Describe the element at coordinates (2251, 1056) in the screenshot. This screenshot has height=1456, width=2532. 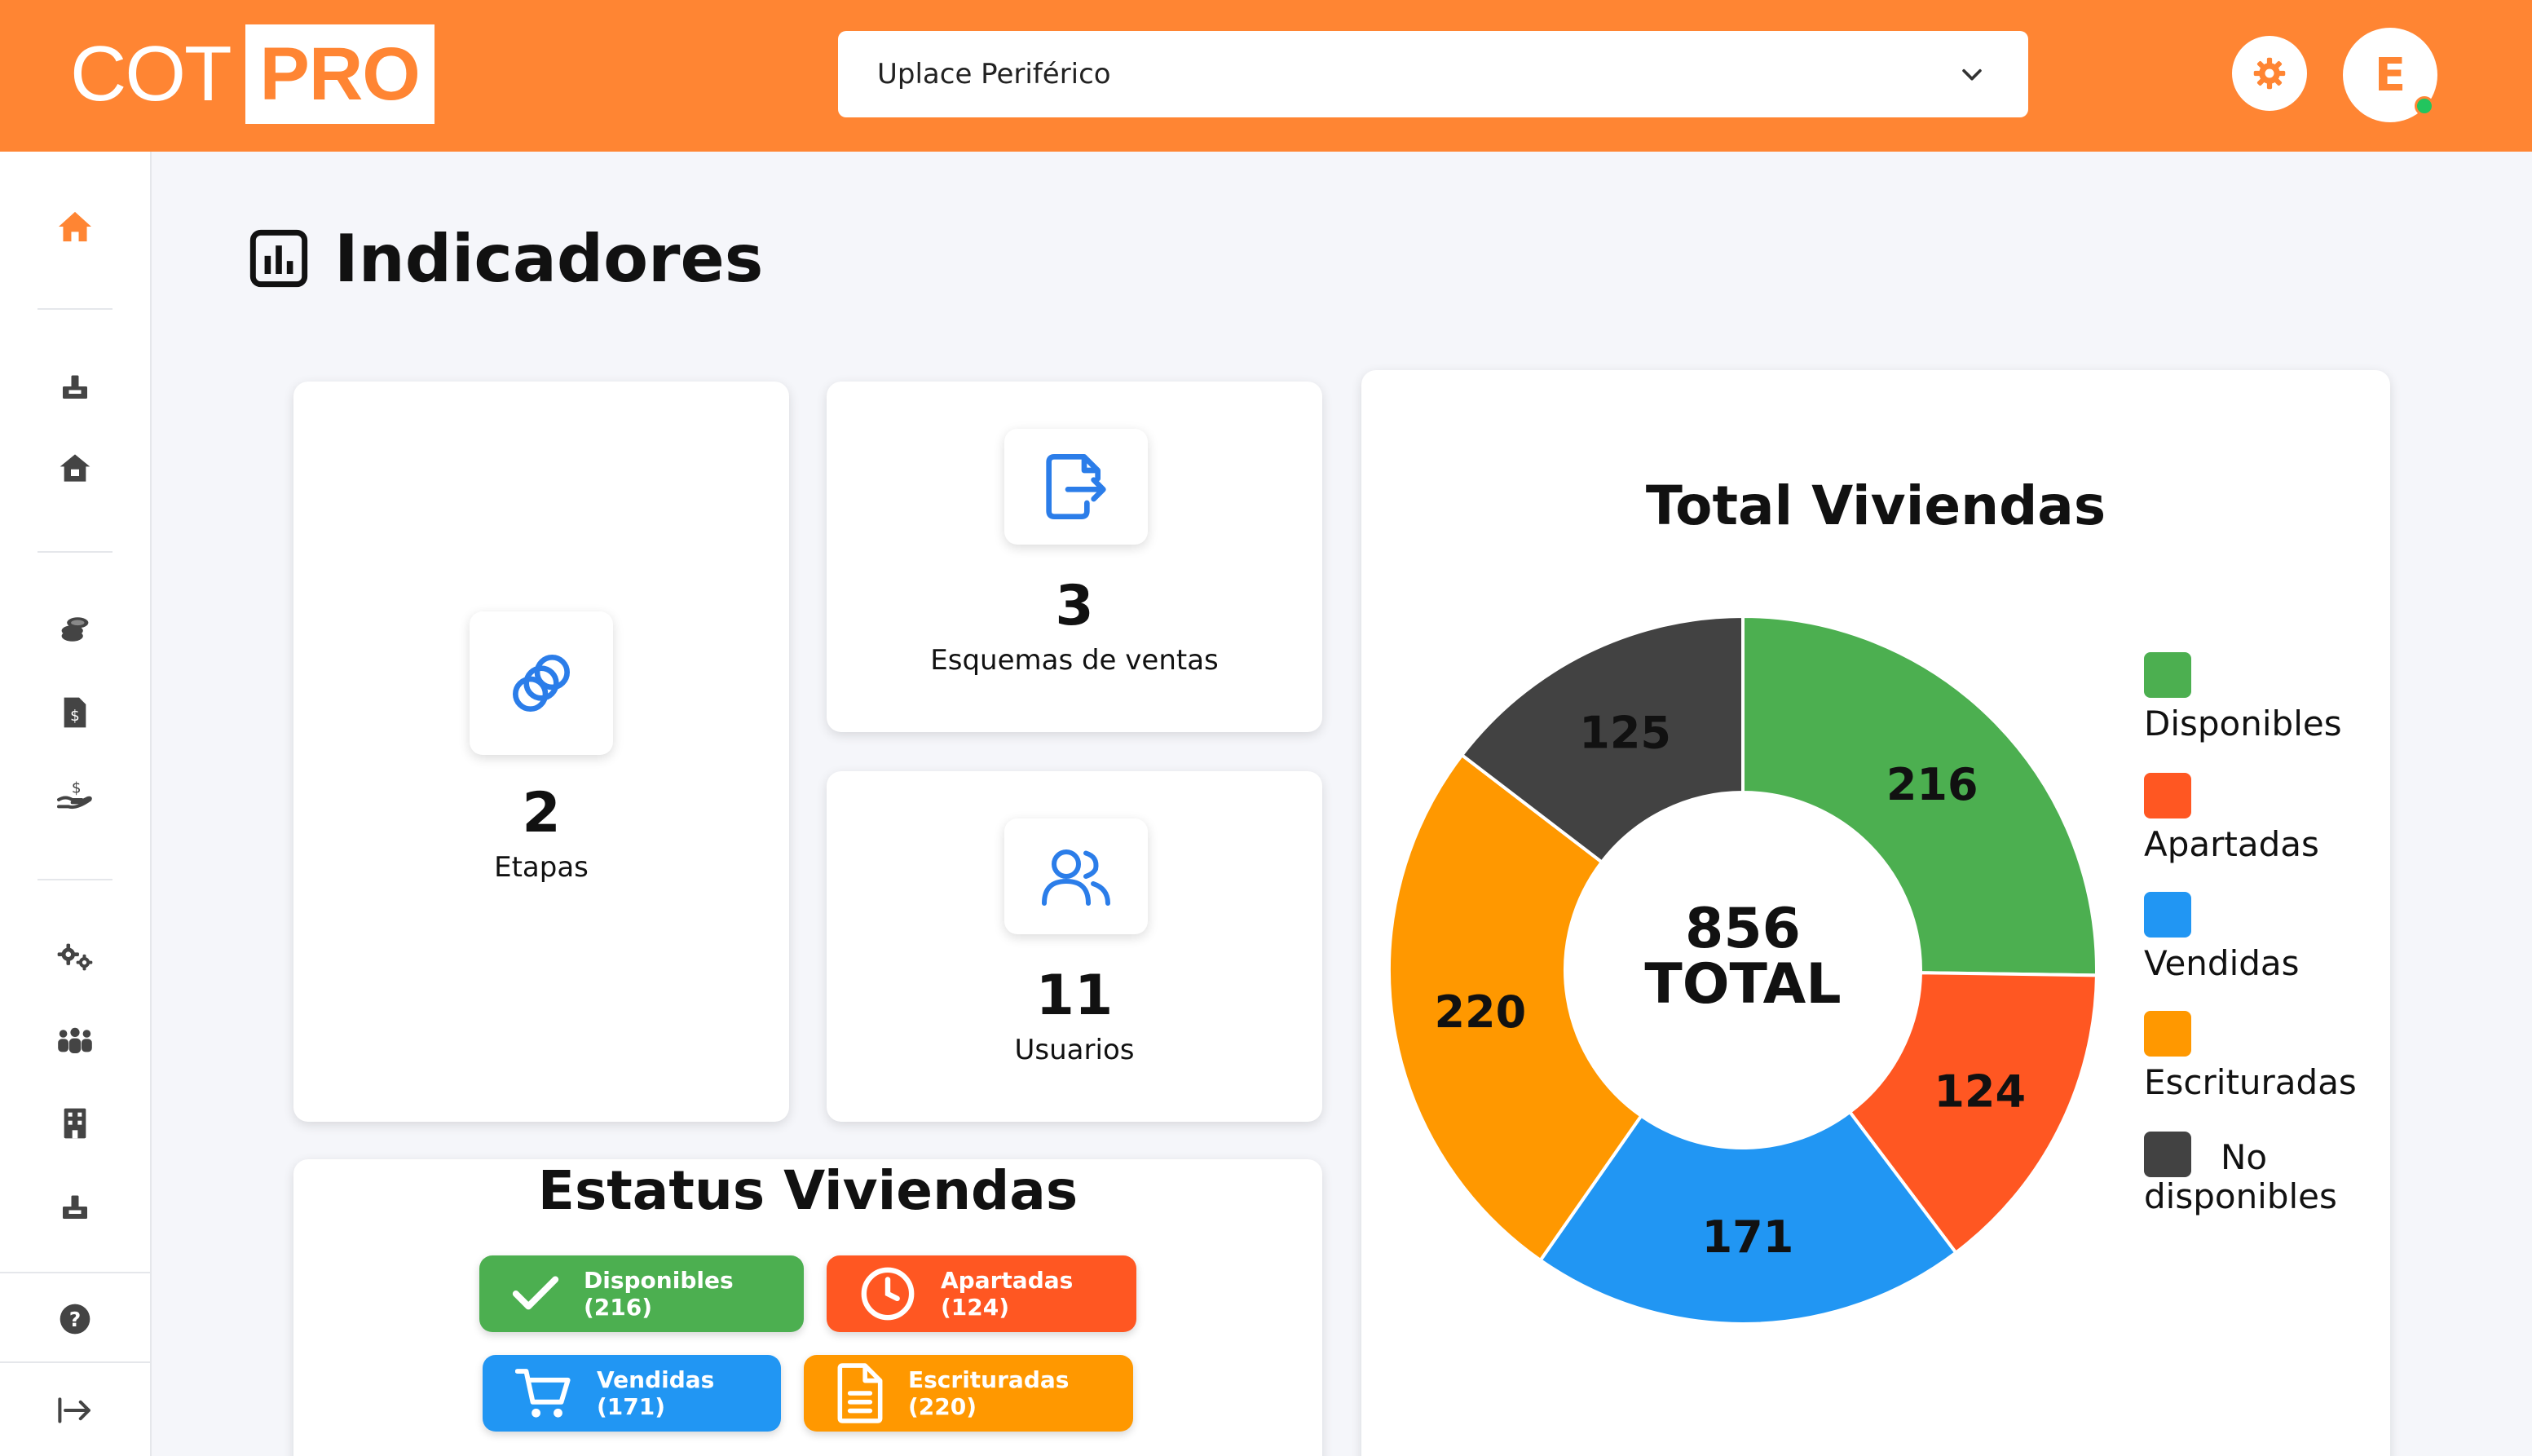
I see `legend-item-escrituradas: Escrituradas` at that location.